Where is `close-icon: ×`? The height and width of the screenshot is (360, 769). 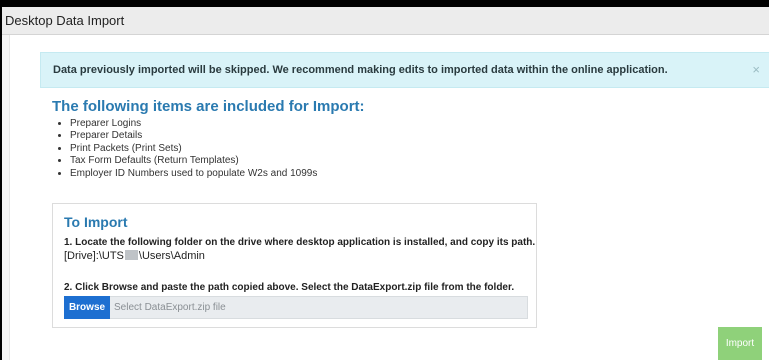 close-icon: × is located at coordinates (756, 70).